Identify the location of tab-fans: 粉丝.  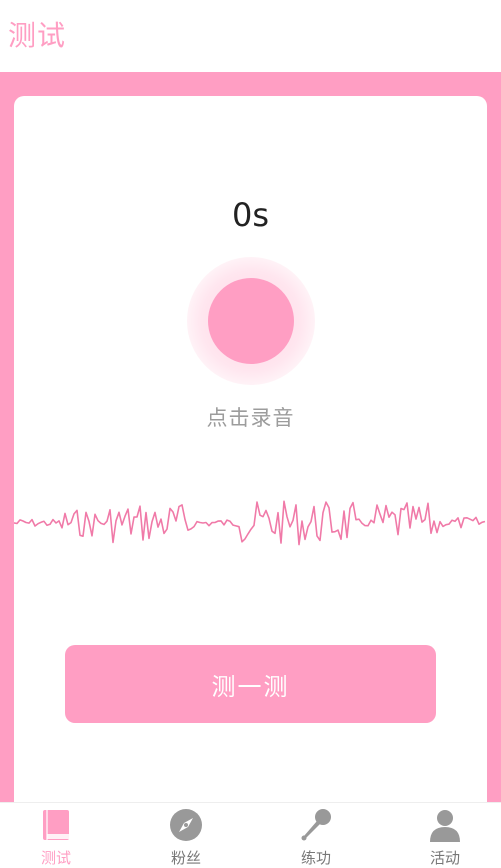
(186, 835).